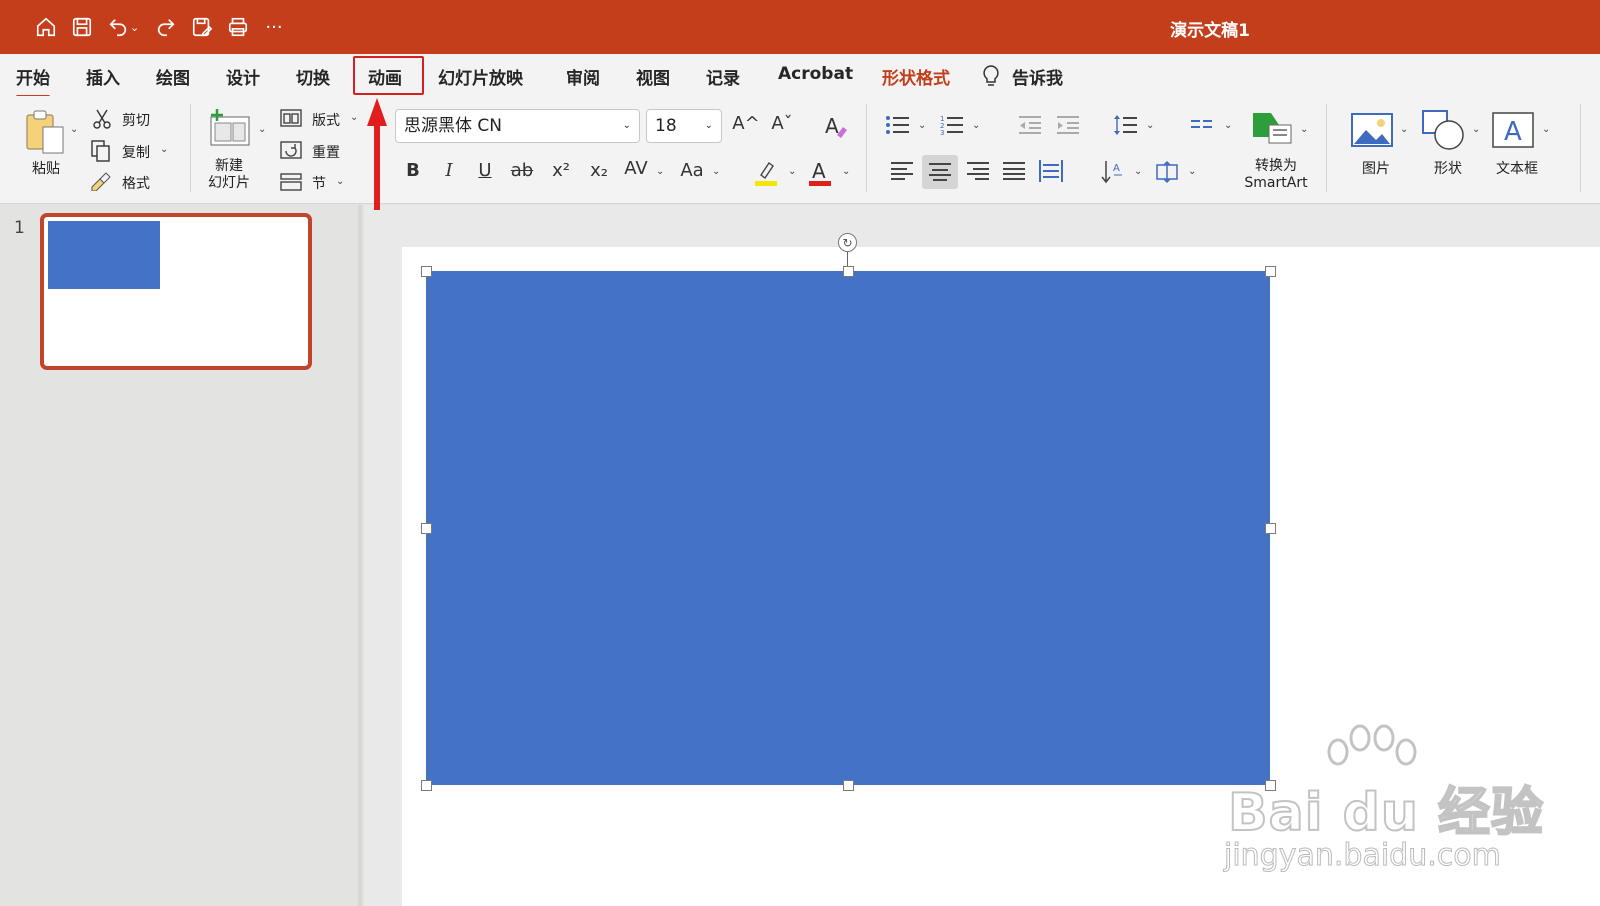  What do you see at coordinates (653, 77) in the screenshot?
I see `tab-view: 视图` at bounding box center [653, 77].